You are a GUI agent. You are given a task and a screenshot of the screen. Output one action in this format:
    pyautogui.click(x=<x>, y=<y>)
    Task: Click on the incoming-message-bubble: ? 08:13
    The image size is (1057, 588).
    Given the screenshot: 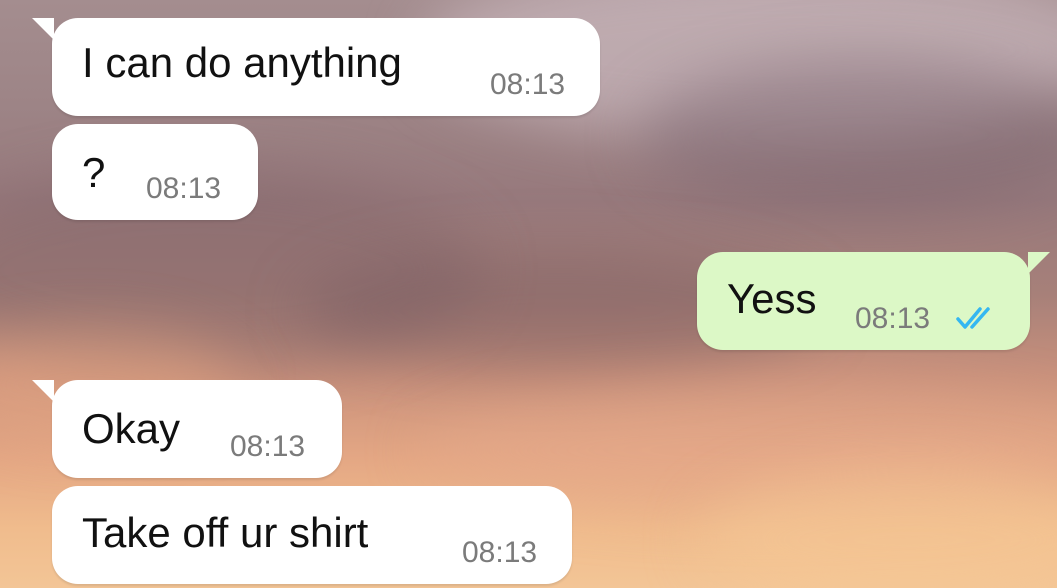 What is the action you would take?
    pyautogui.click(x=155, y=172)
    